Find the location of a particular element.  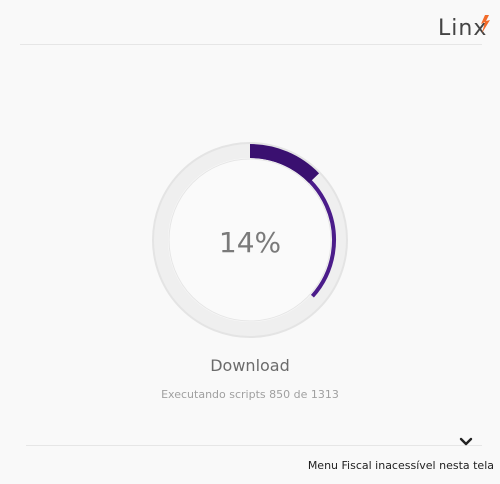

linx-logo: Linx is located at coordinates (464, 29).